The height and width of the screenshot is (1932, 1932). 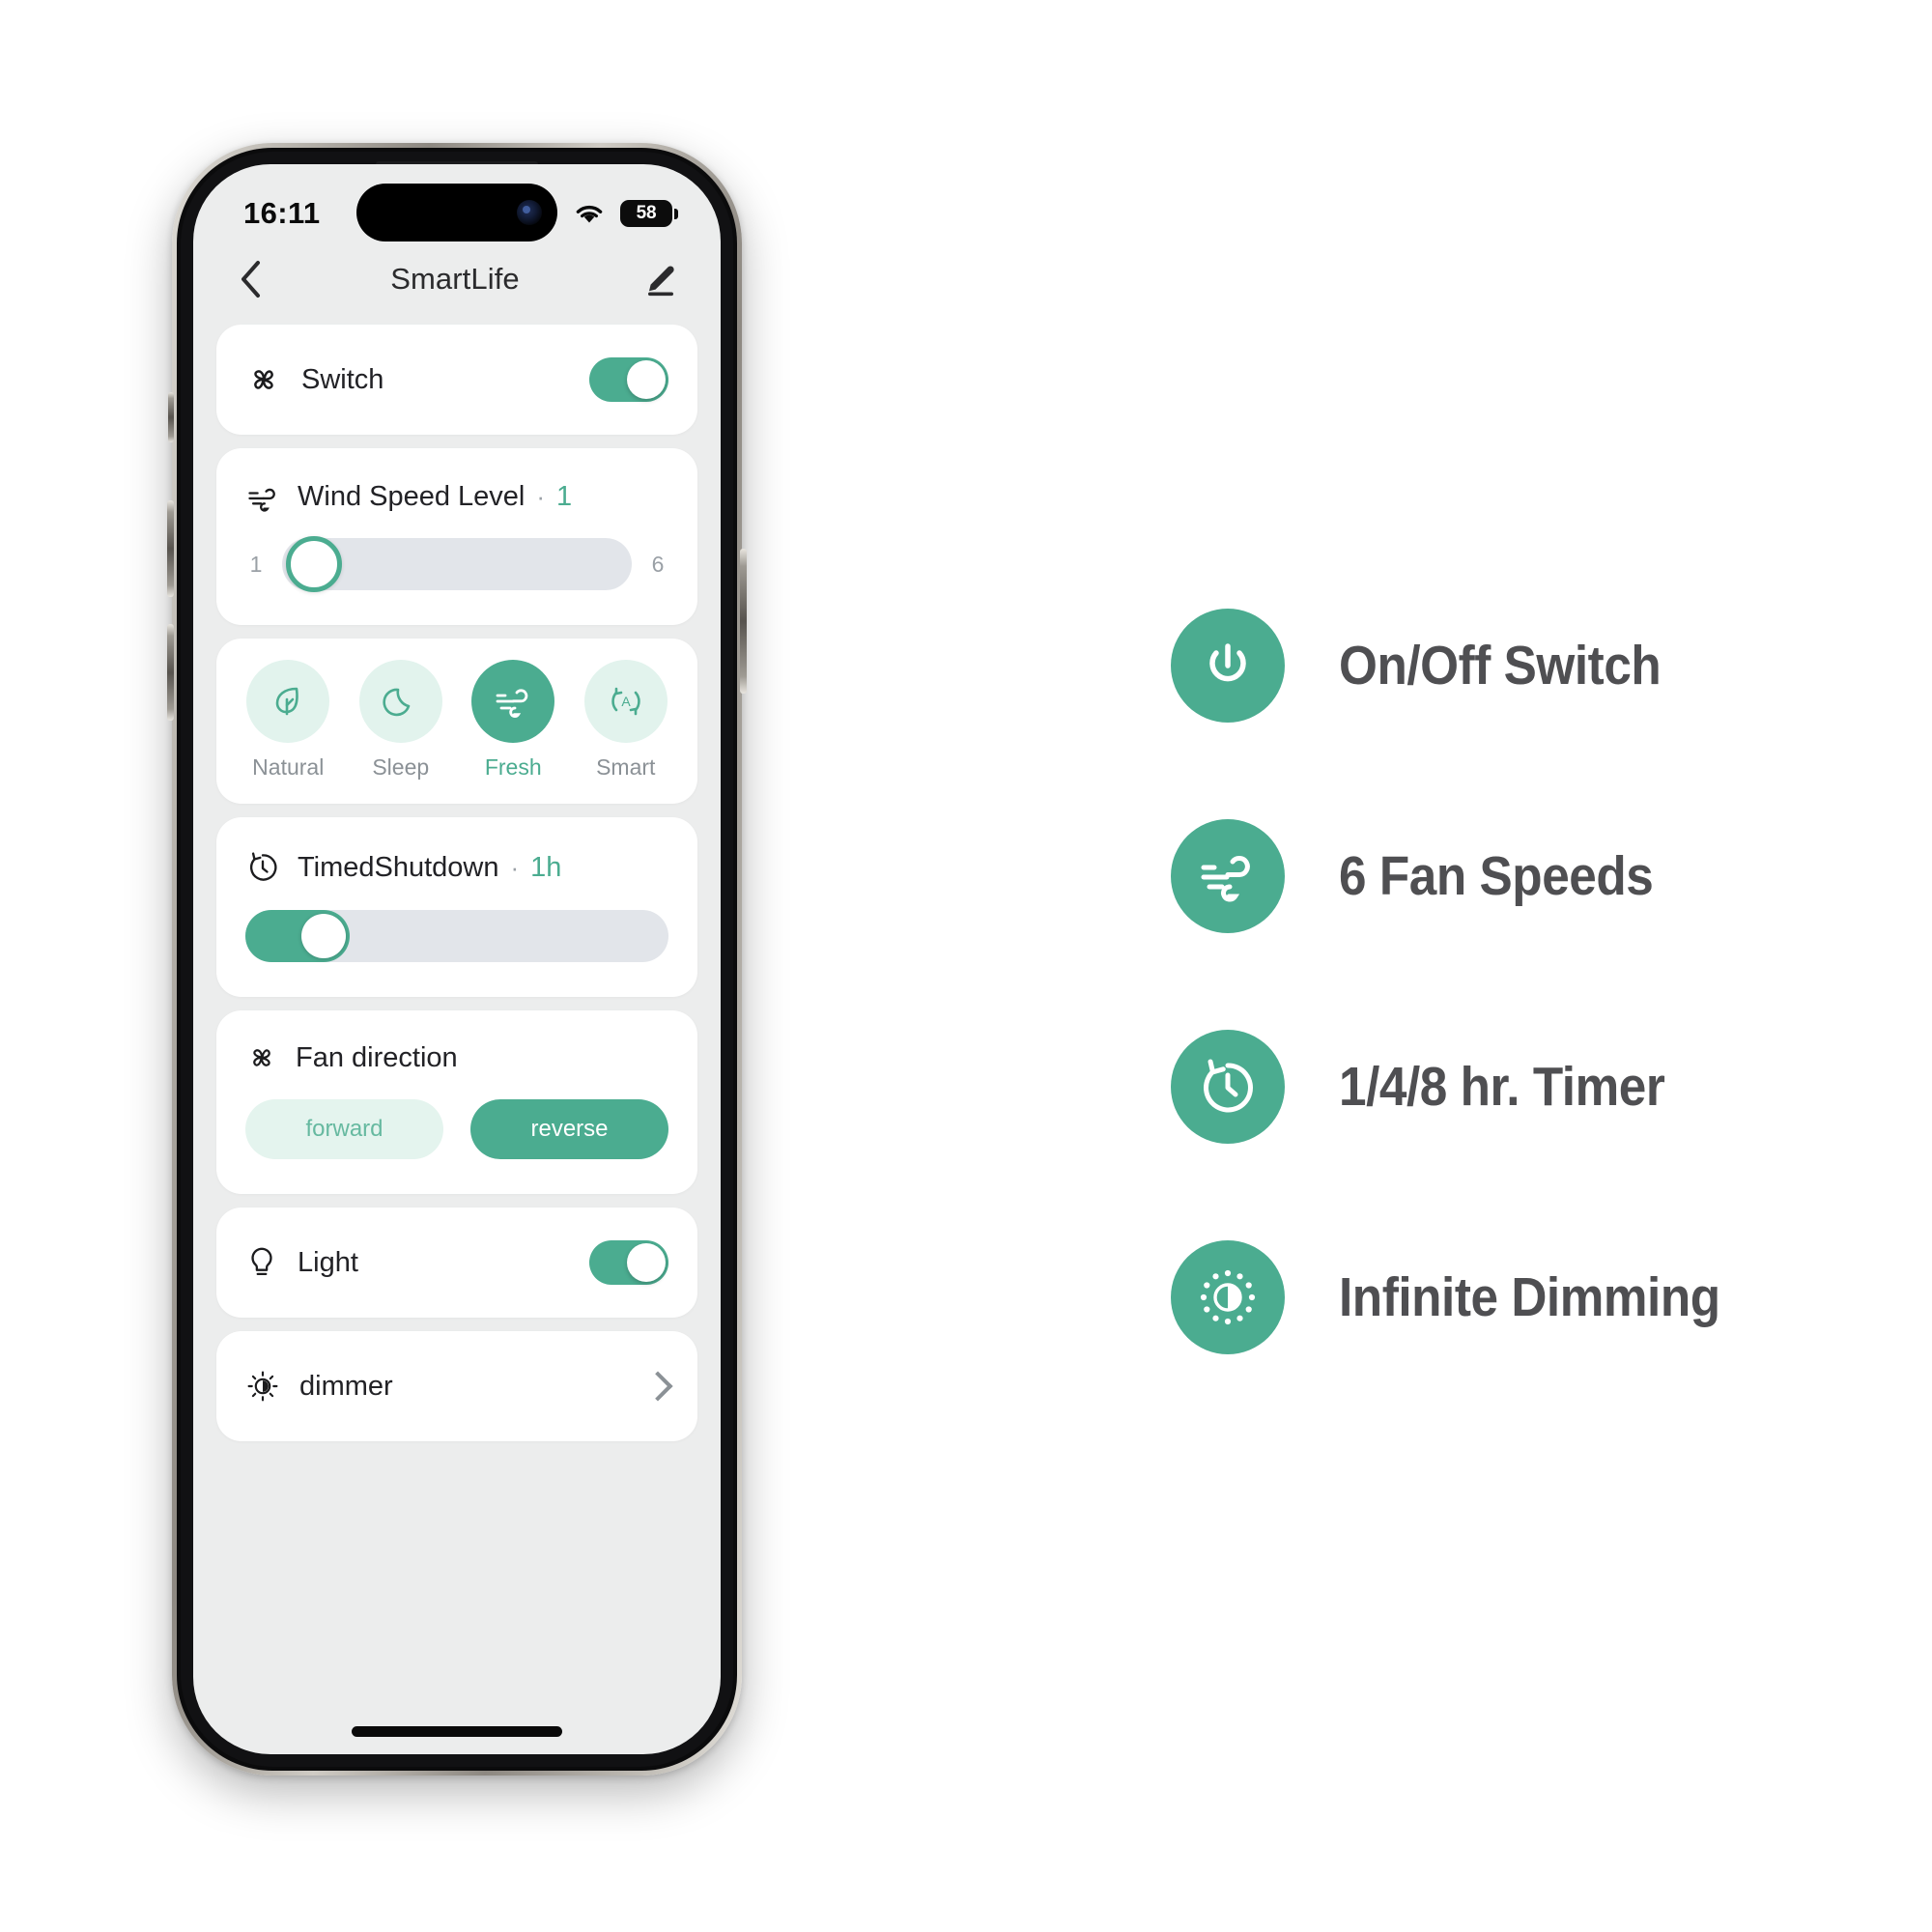 I want to click on status-bar-time: 16:11, so click(x=282, y=213).